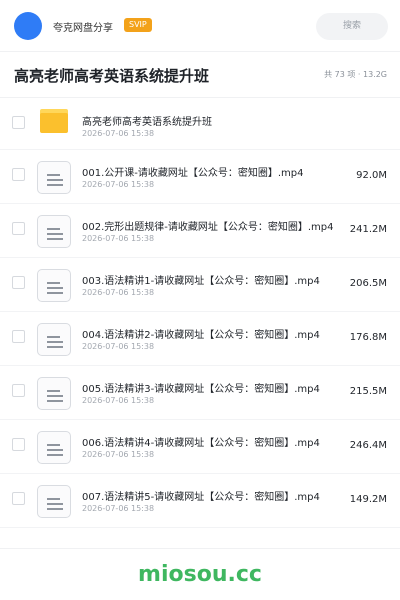 The image size is (400, 600). I want to click on item-size: 241.2M, so click(368, 229).